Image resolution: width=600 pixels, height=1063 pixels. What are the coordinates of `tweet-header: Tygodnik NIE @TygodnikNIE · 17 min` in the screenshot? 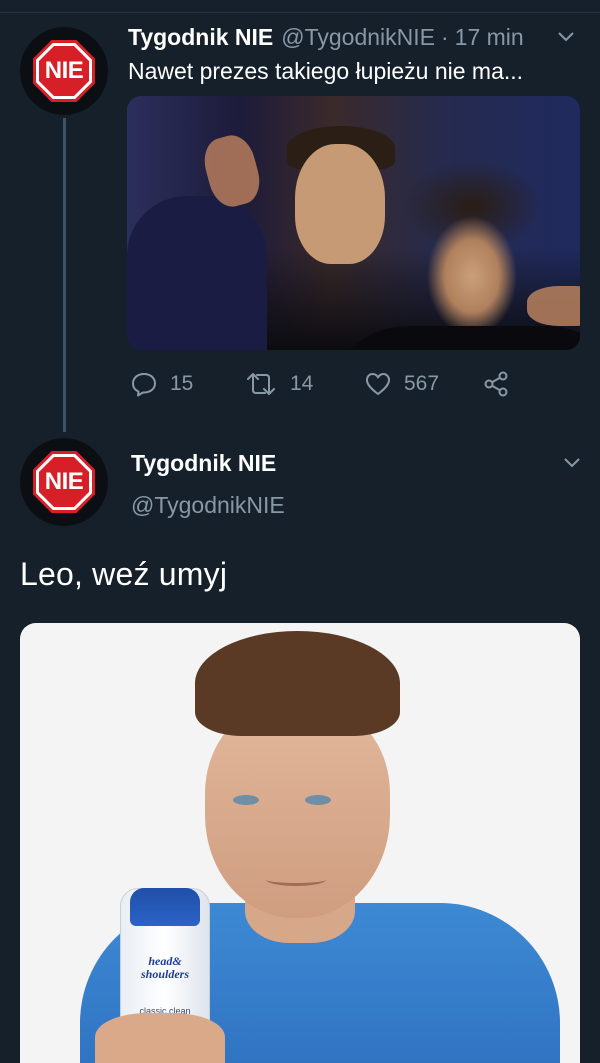 It's located at (353, 37).